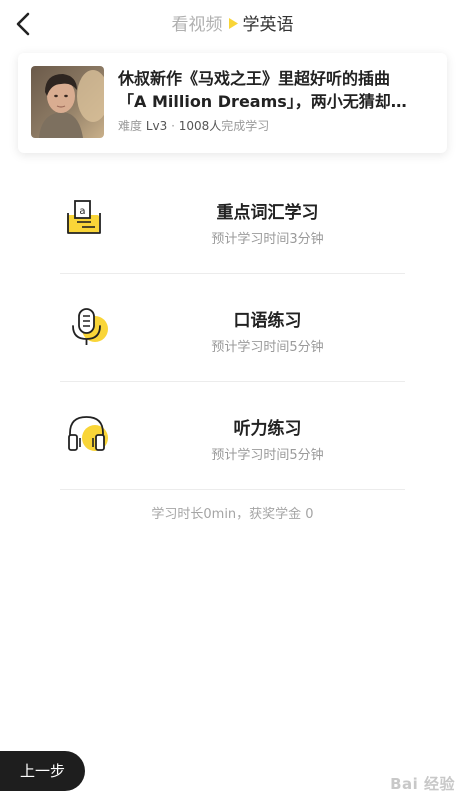 This screenshot has width=465, height=800. Describe the element at coordinates (87, 218) in the screenshot. I see `vocabulary-card-icon: a` at that location.